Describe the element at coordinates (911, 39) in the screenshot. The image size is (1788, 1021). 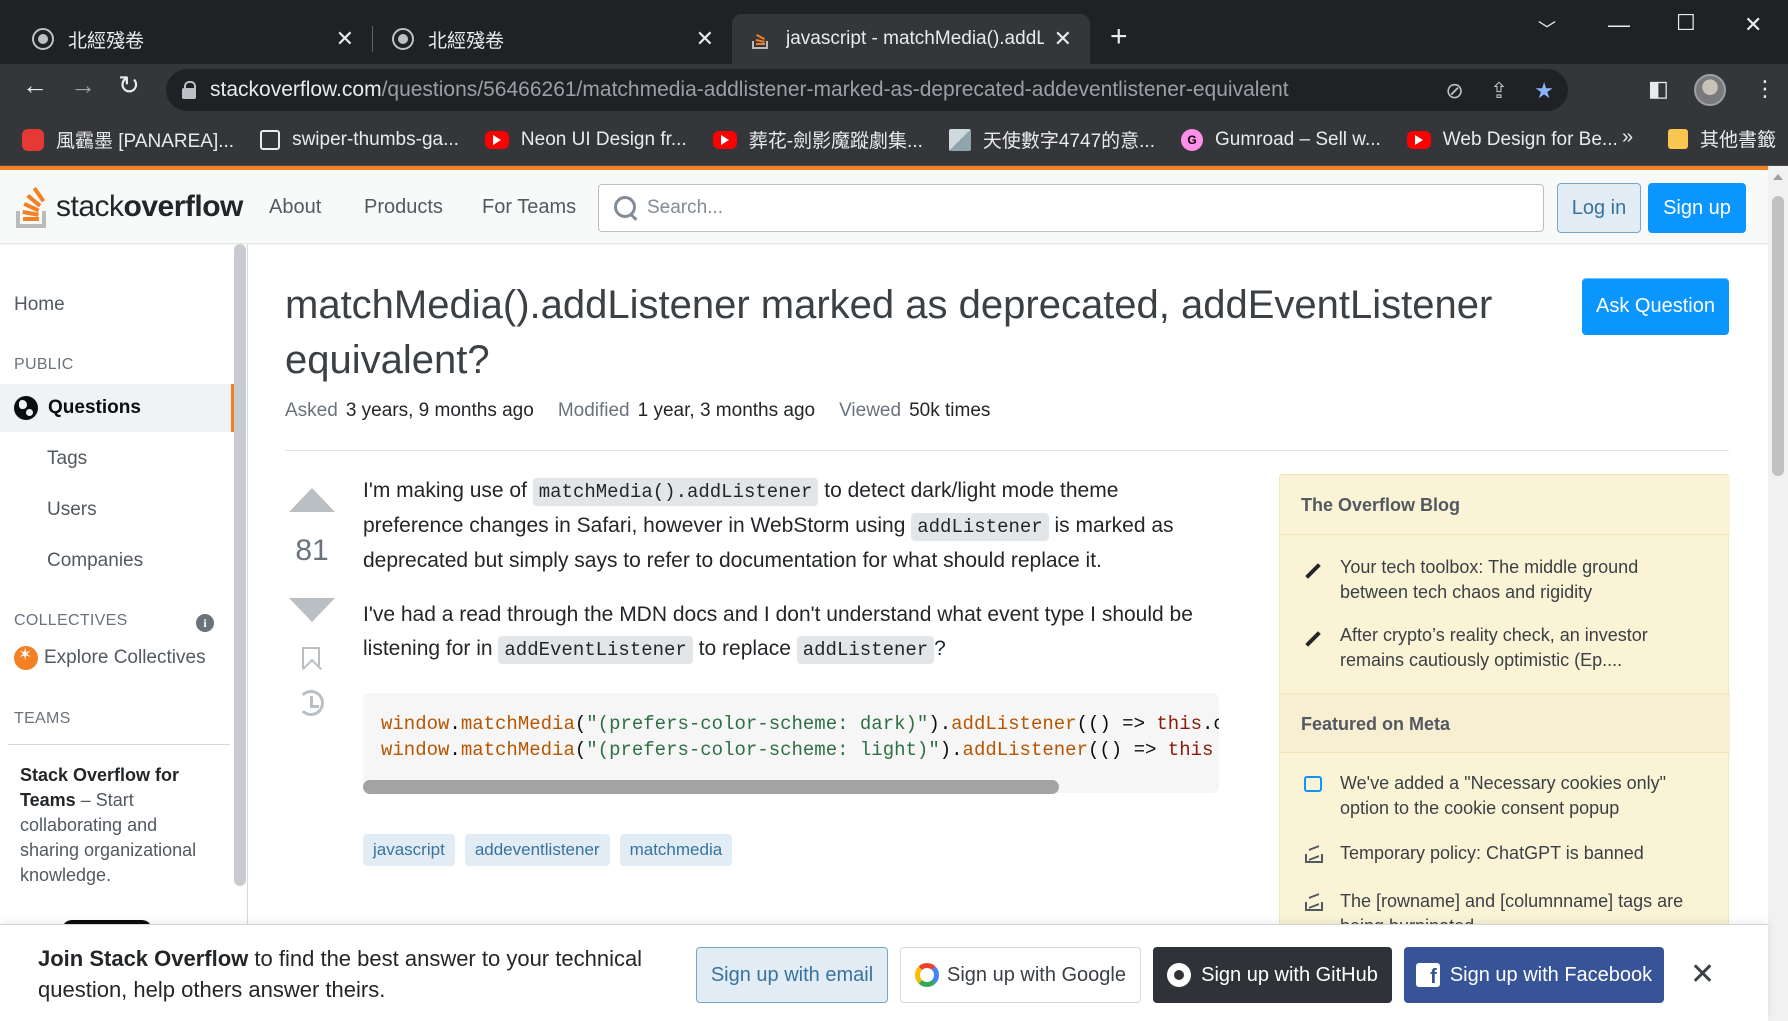
I see `browser-tab-active: javascript - matchMedia().addL ✕` at that location.